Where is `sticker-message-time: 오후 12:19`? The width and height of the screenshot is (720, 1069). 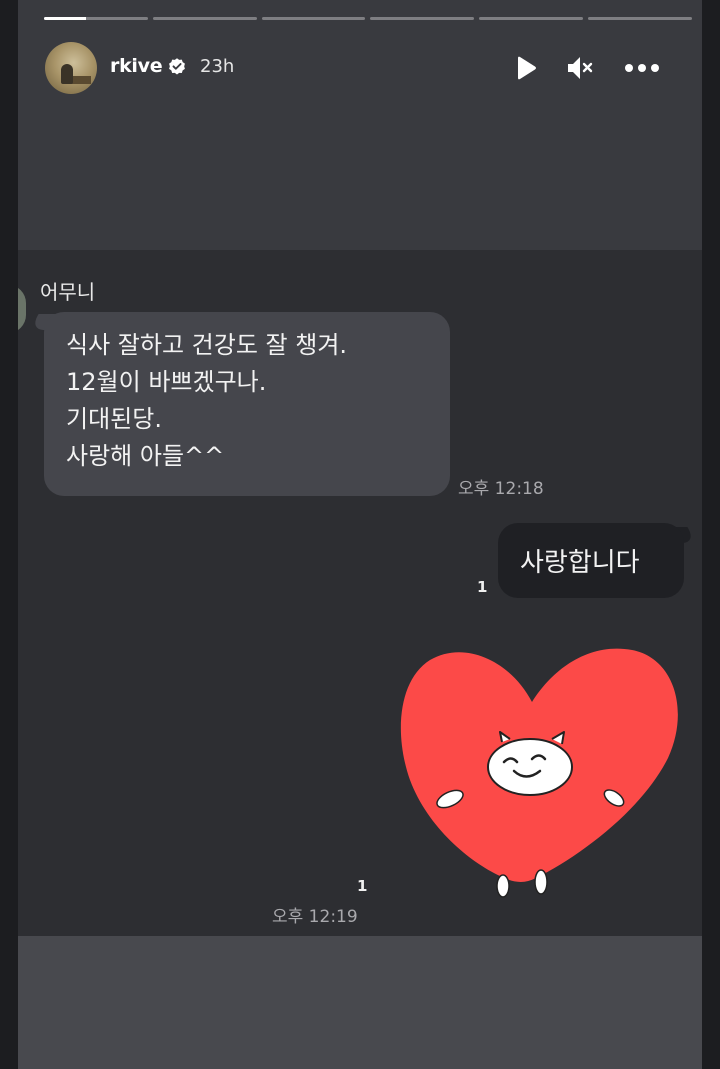 sticker-message-time: 오후 12:19 is located at coordinates (315, 917).